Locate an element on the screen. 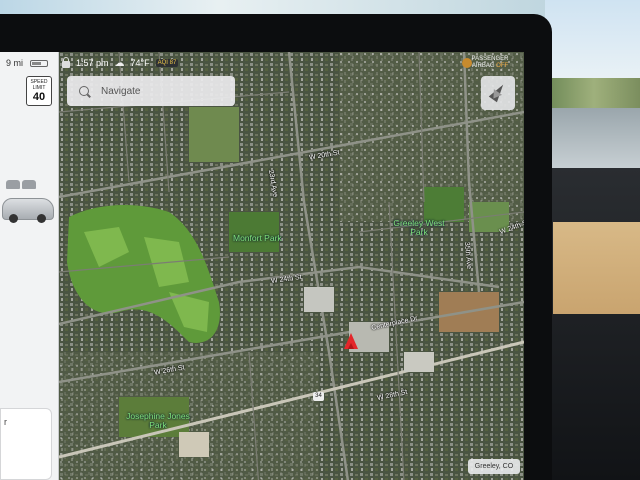  navigate-placeholder: Navigate is located at coordinates (121, 91).